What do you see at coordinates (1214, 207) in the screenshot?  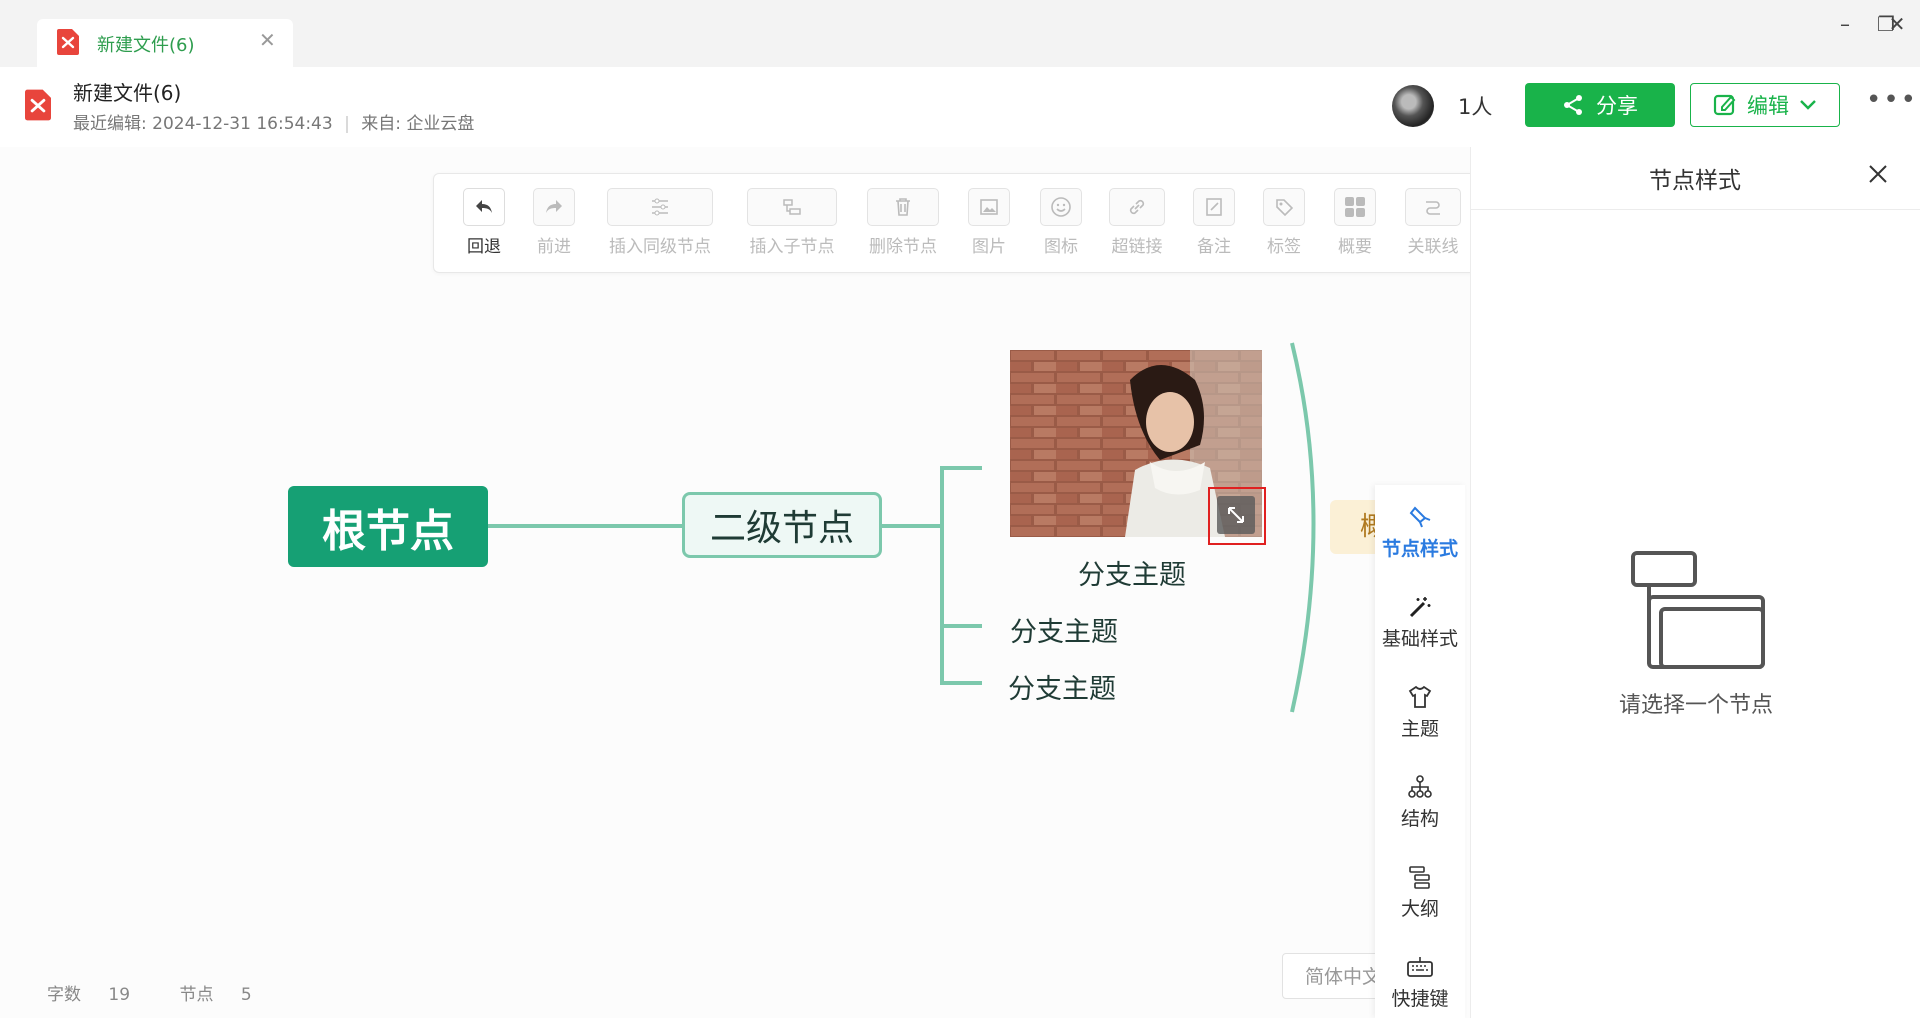 I see `note-icon` at bounding box center [1214, 207].